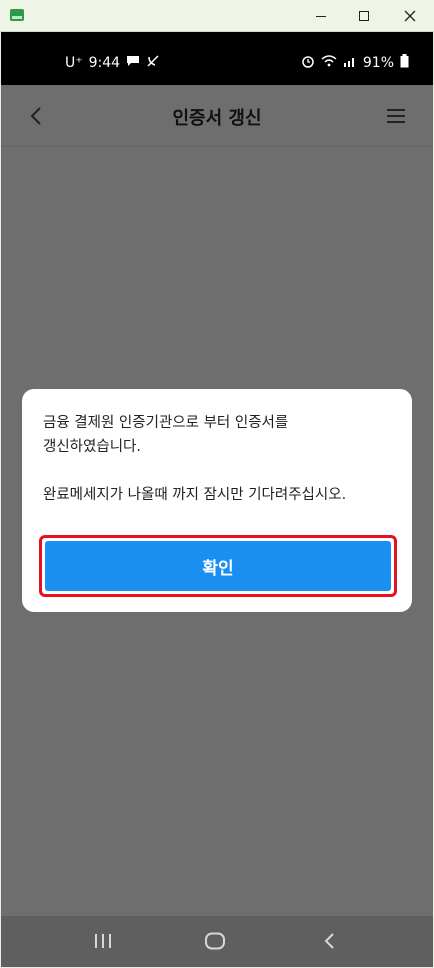 The height and width of the screenshot is (968, 434). I want to click on nav-back-button, so click(329, 941).